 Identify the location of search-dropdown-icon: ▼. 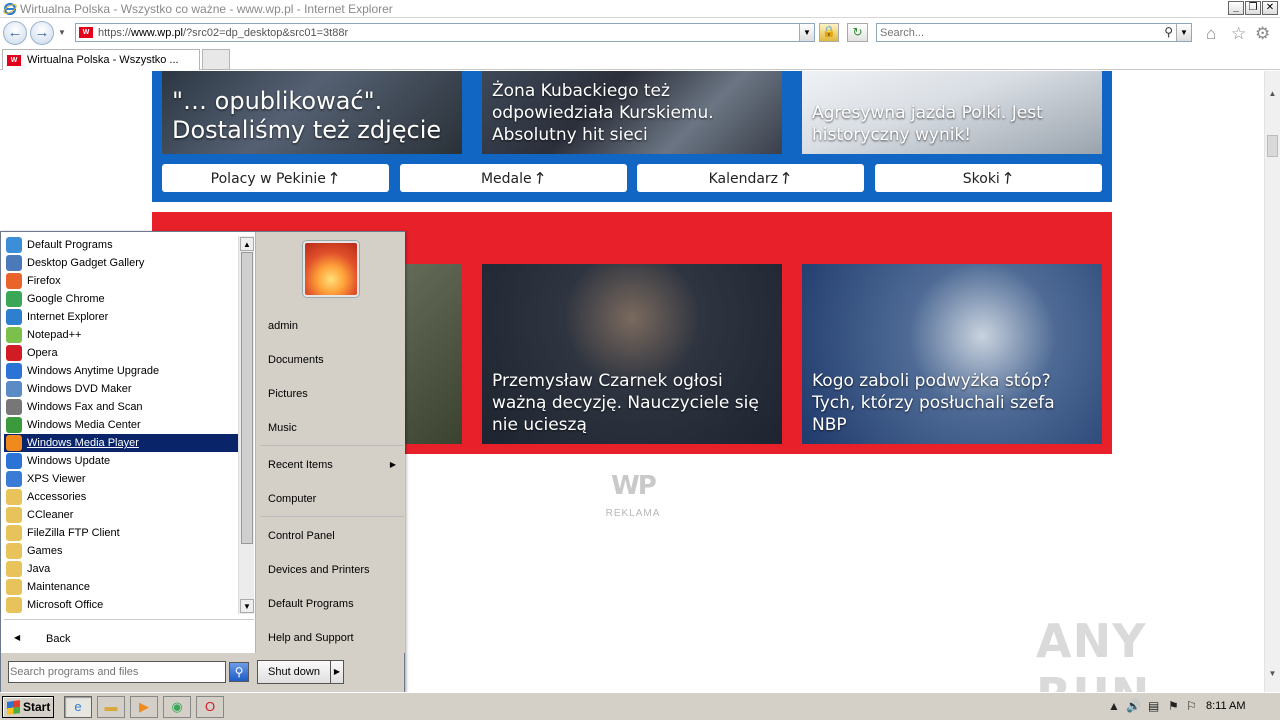
(1183, 32).